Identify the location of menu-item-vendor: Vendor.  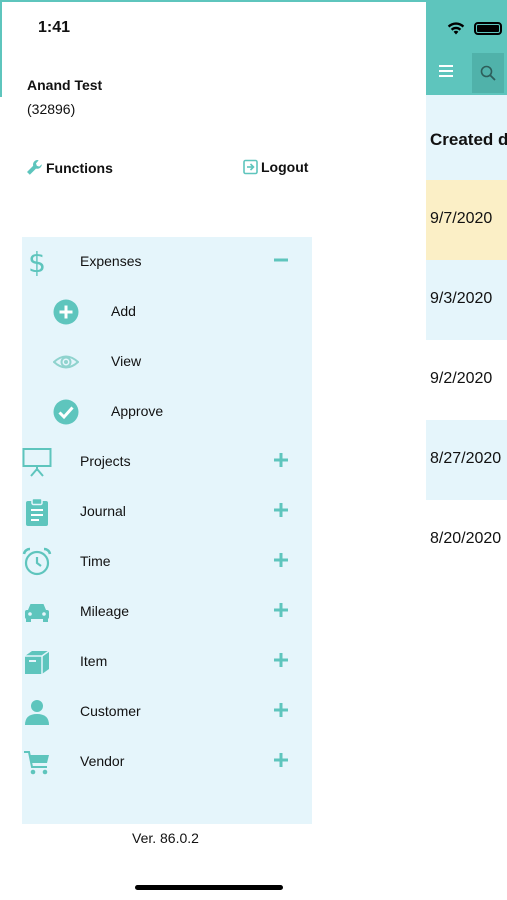
(167, 762).